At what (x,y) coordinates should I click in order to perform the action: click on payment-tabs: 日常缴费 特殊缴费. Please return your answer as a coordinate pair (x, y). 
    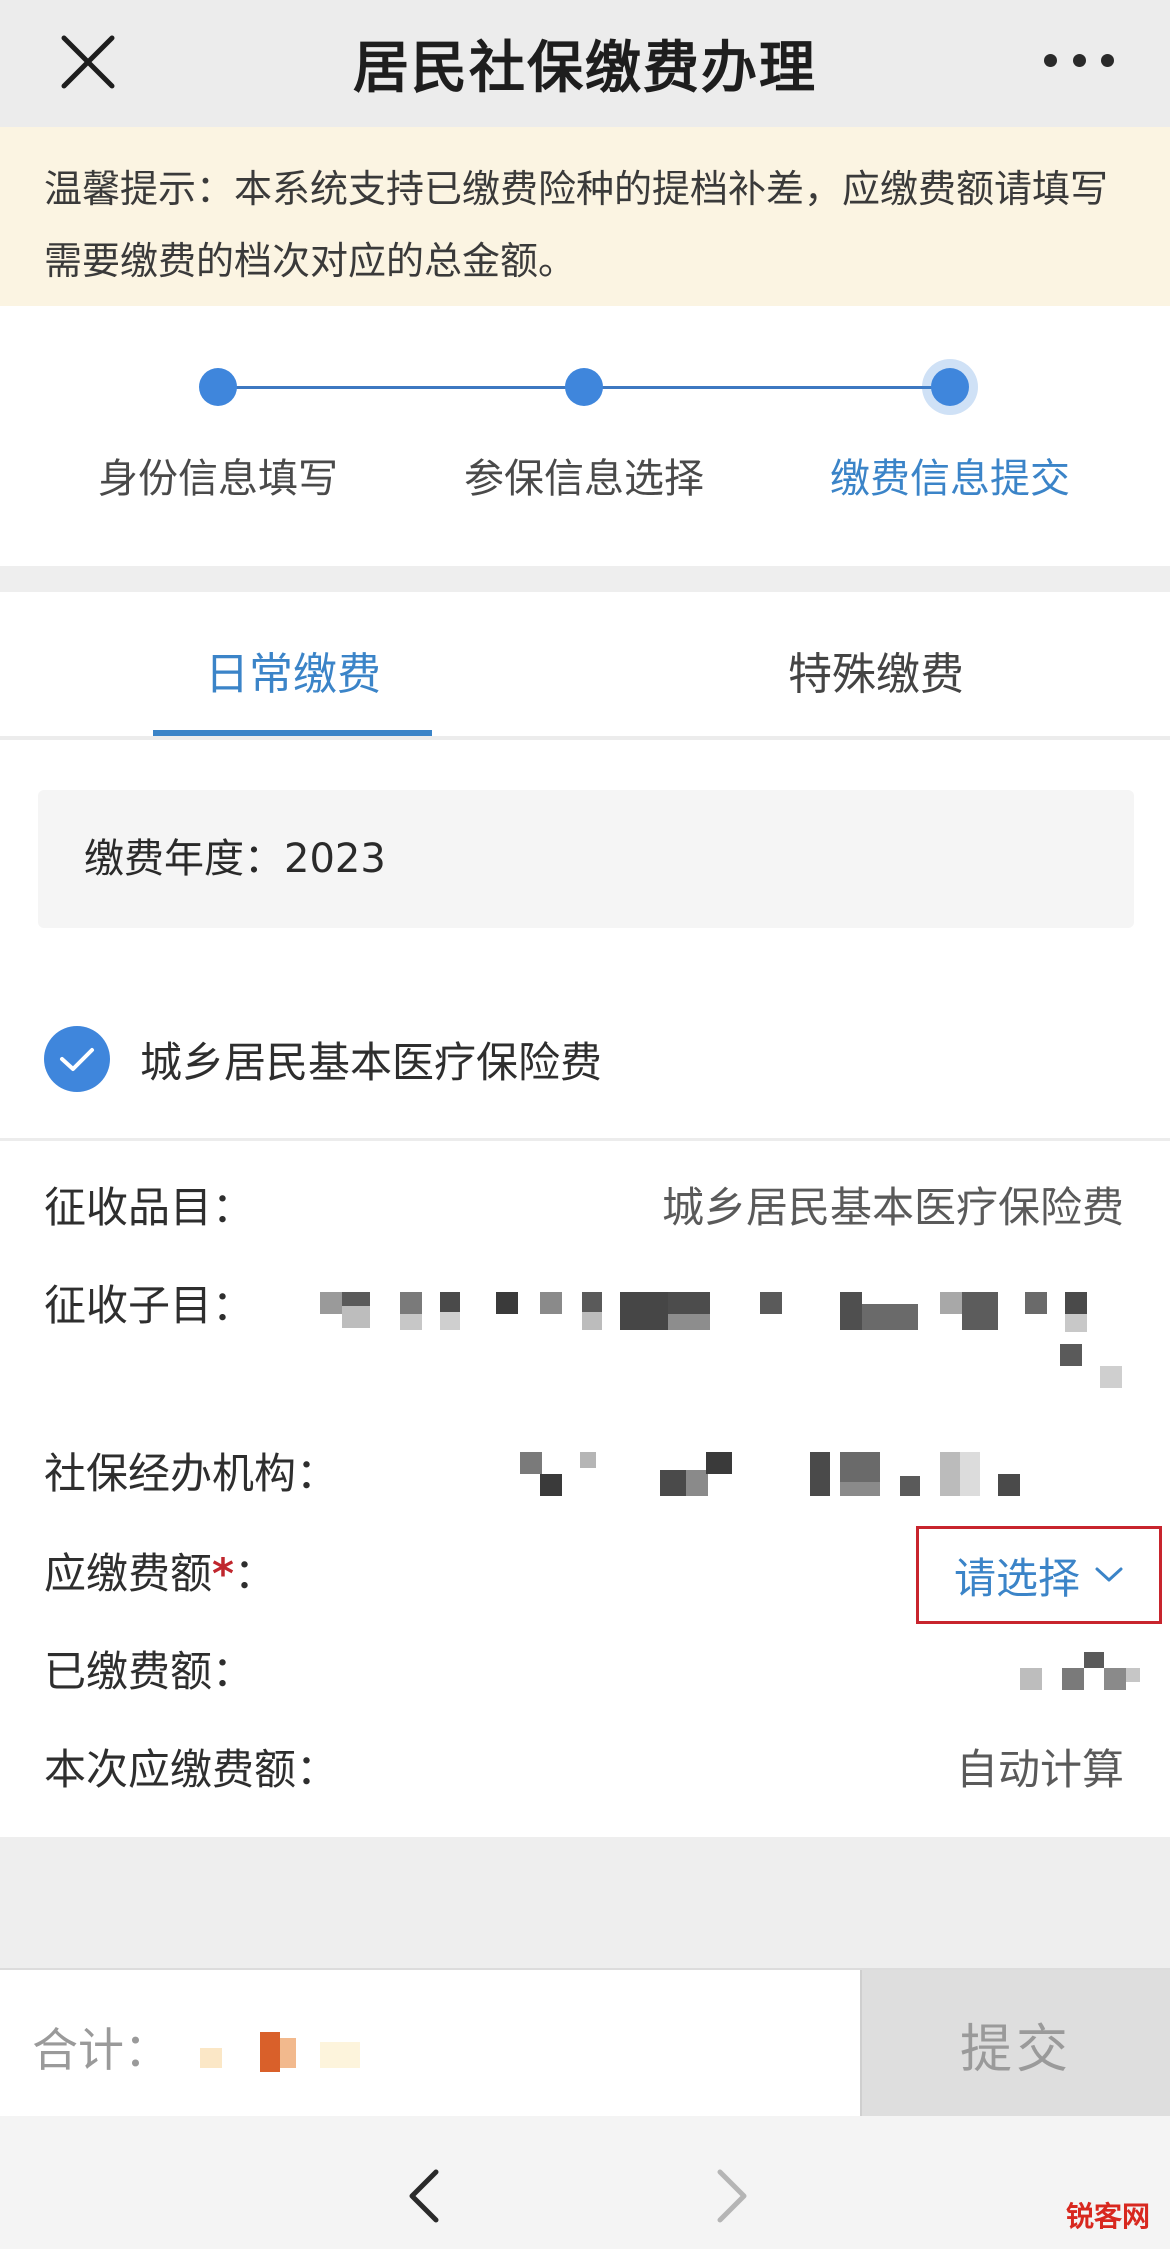
    Looking at the image, I should click on (585, 666).